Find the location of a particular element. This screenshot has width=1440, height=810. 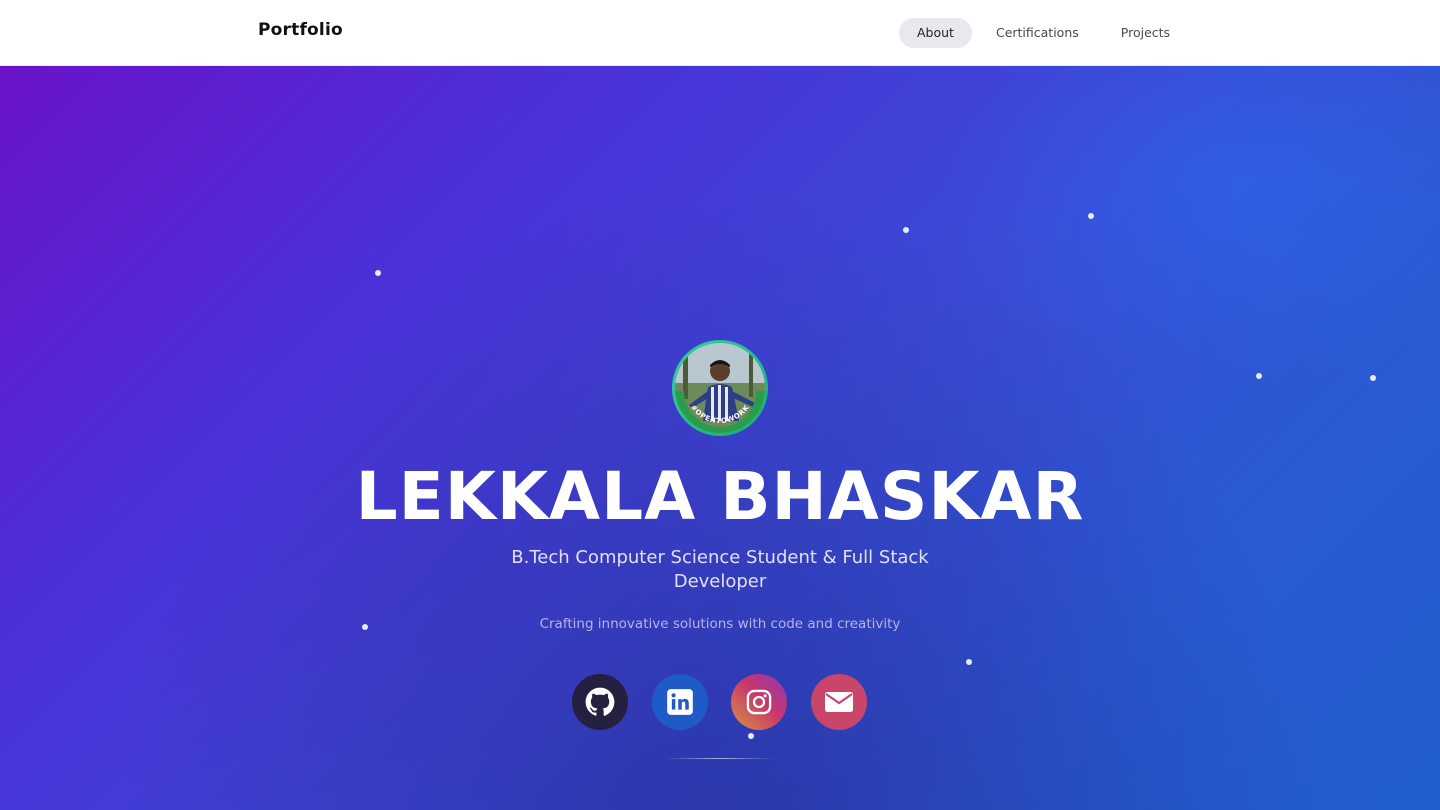

top-navbar: Portfolio About Certifications Projects is located at coordinates (720, 33).